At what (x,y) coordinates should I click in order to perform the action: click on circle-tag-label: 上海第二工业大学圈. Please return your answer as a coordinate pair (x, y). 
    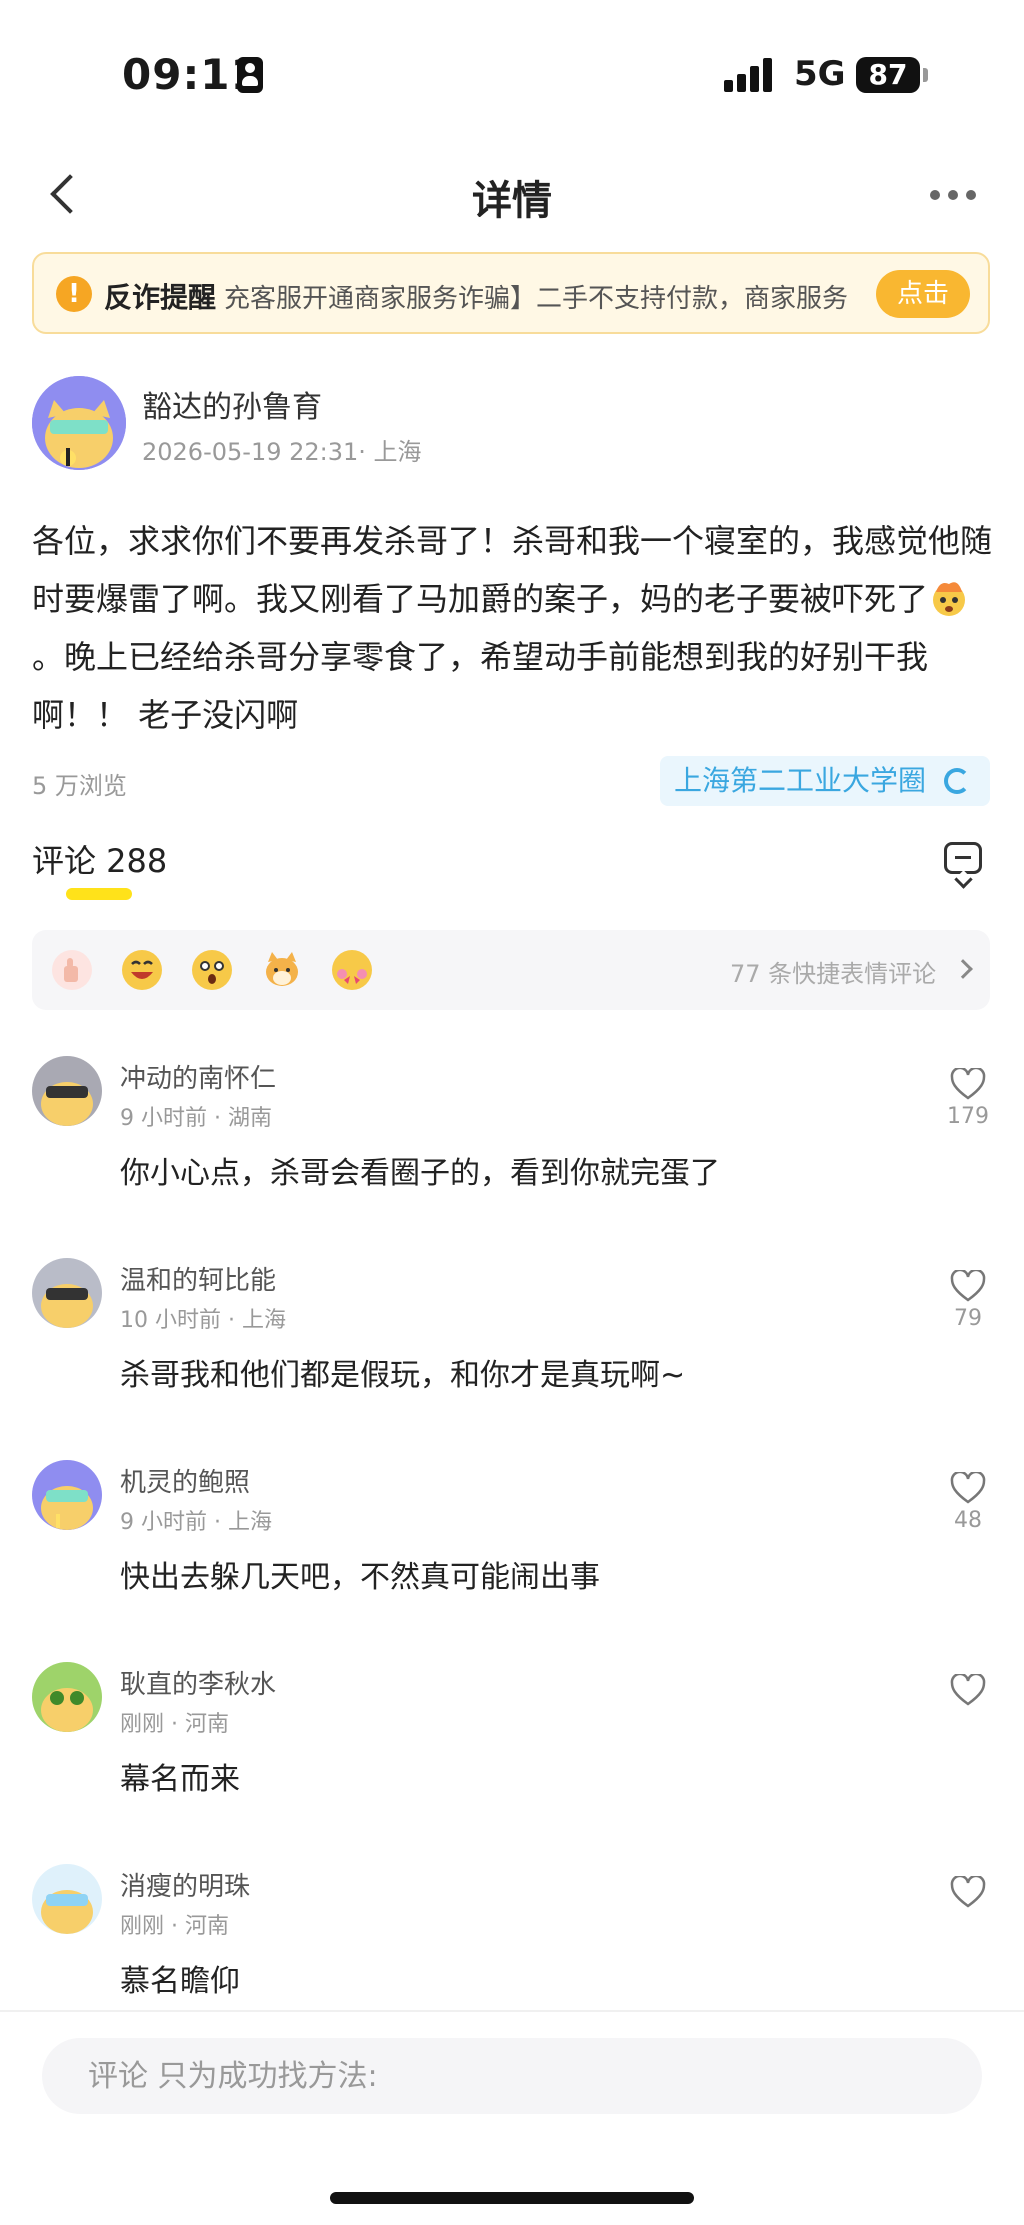
    Looking at the image, I should click on (800, 780).